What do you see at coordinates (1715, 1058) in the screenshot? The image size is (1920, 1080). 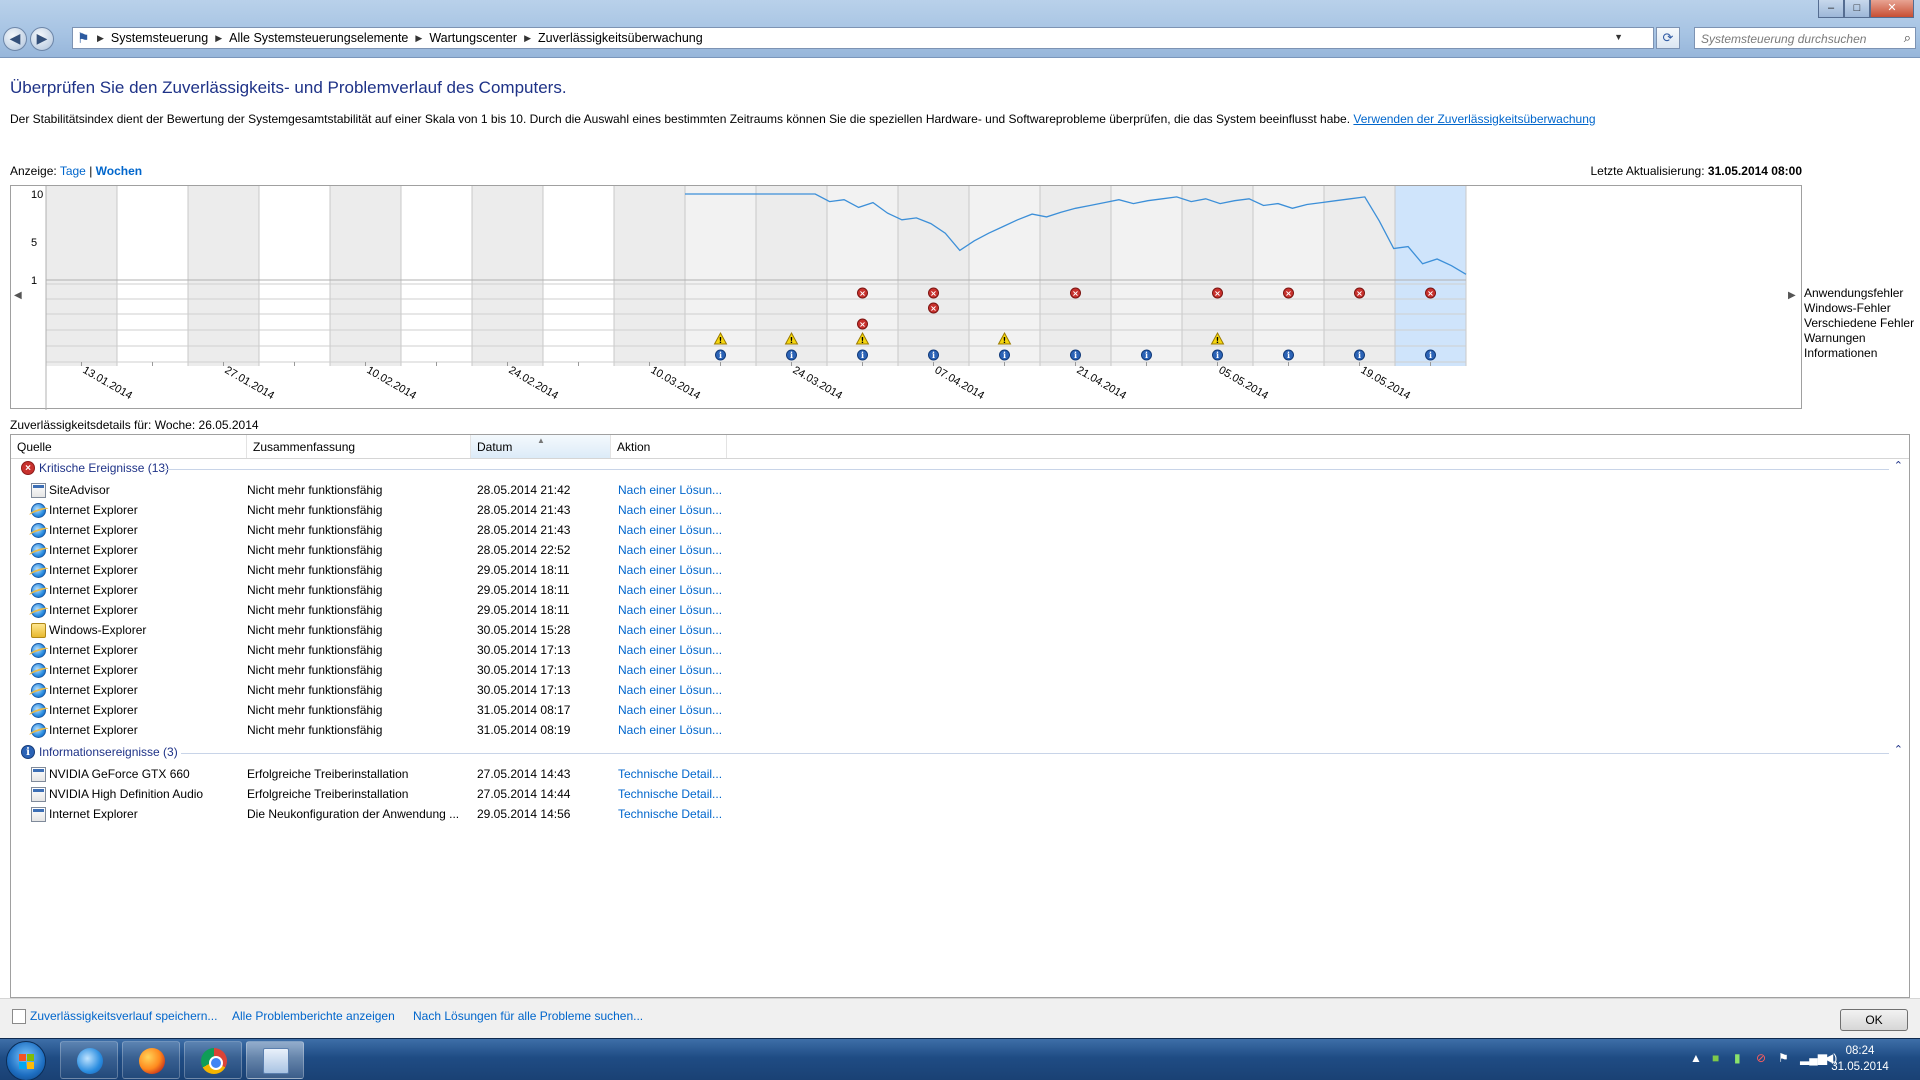 I see `nvidia-icon: ■` at bounding box center [1715, 1058].